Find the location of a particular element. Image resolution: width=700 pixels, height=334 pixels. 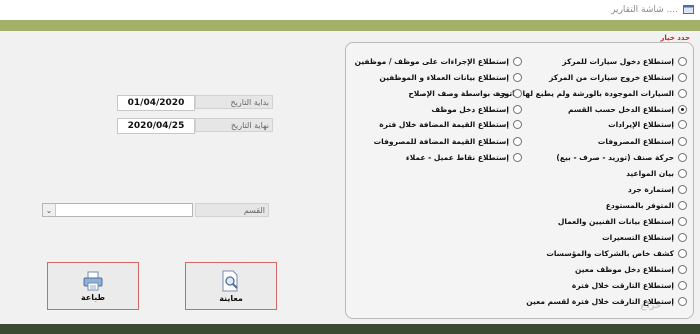

option-appointments: بيان المواعيد is located at coordinates (656, 173).